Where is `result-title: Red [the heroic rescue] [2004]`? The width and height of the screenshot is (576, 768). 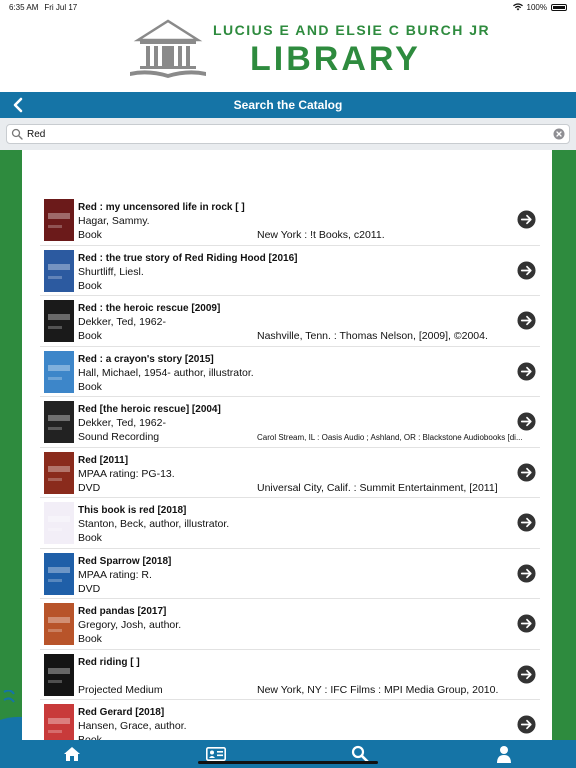 result-title: Red [the heroic rescue] [2004] is located at coordinates (149, 409).